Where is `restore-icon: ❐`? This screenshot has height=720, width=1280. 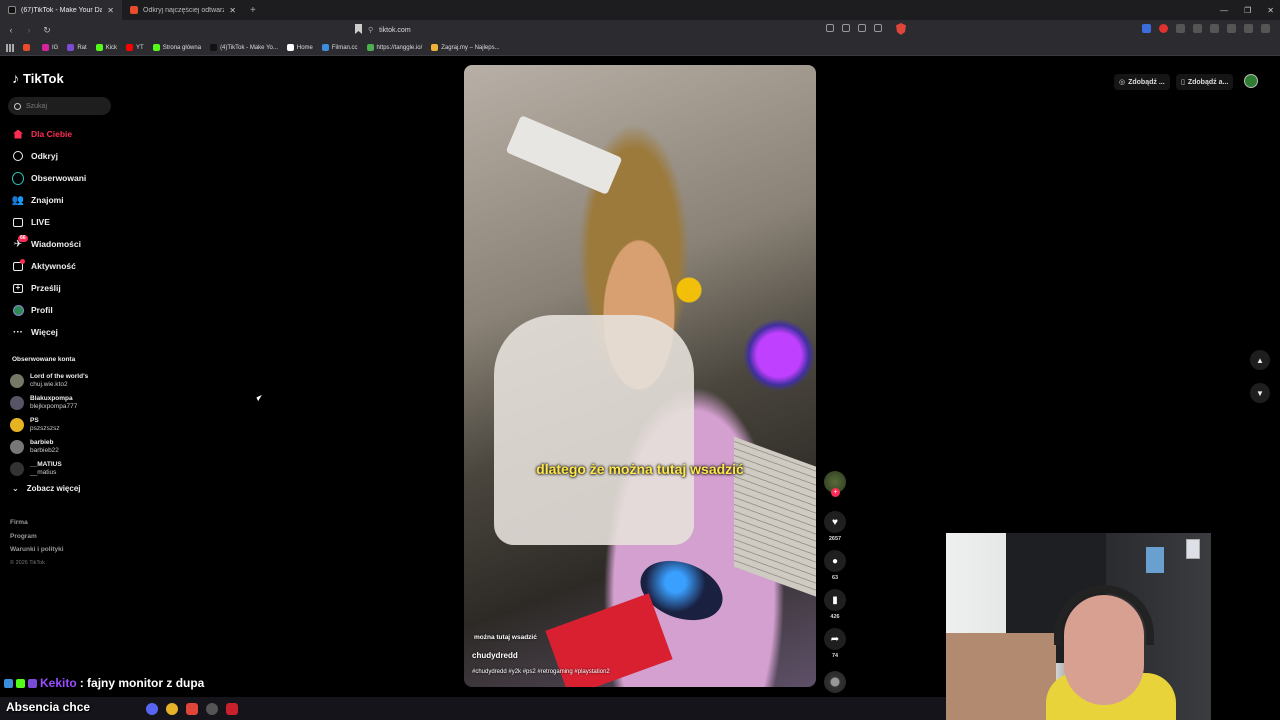
restore-icon: ❐ is located at coordinates (1247, 10).